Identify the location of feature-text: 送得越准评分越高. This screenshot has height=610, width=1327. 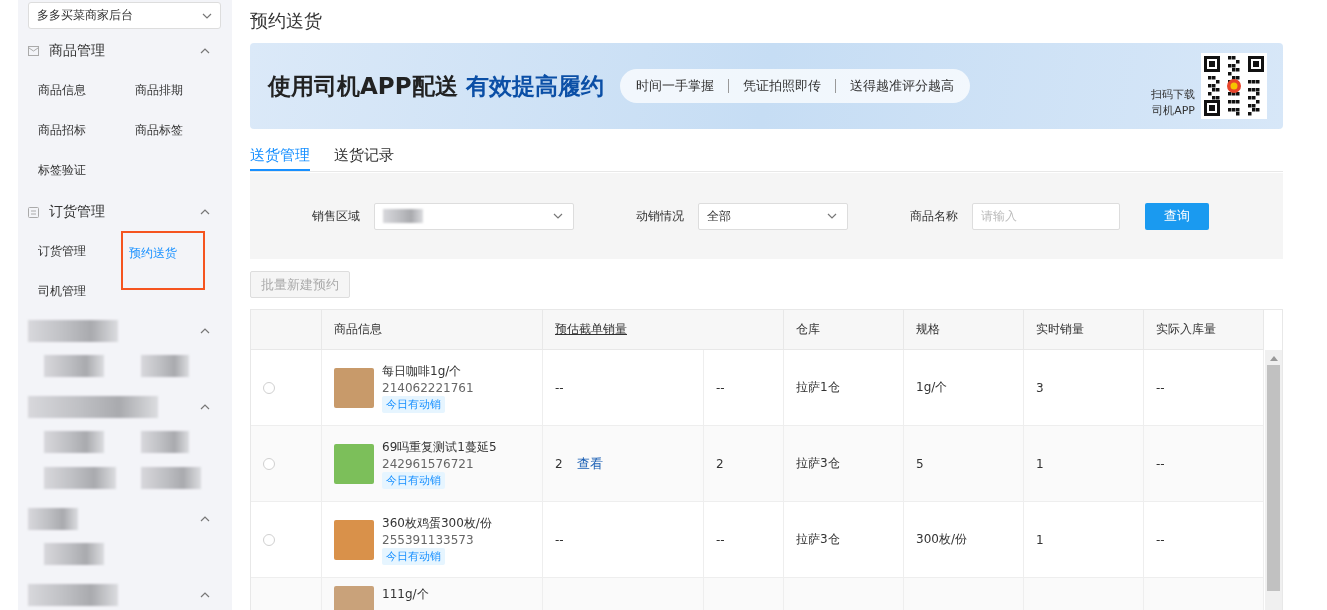
(901, 86).